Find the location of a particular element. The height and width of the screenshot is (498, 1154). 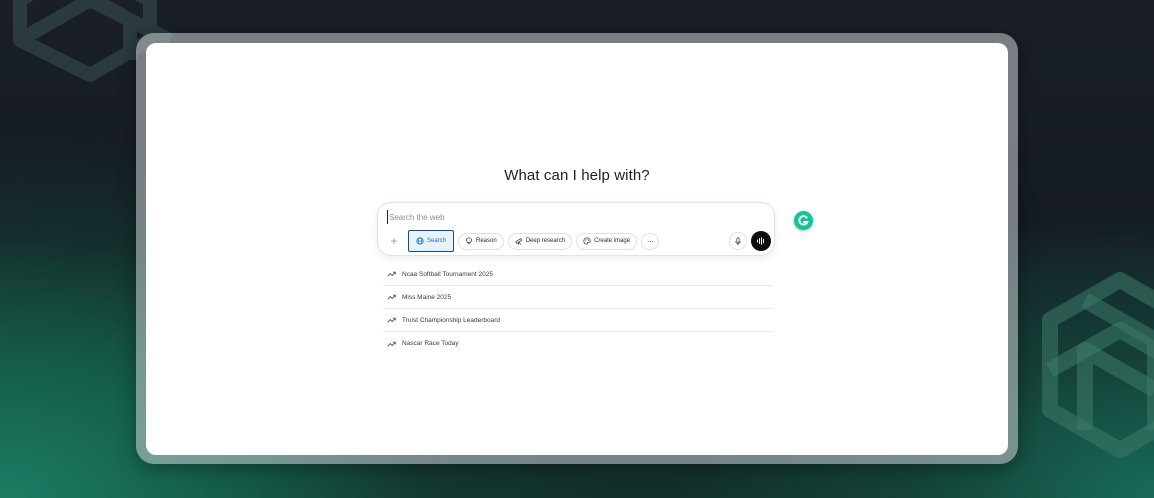

suggestion-label: Miss Maine 2025 is located at coordinates (427, 297).